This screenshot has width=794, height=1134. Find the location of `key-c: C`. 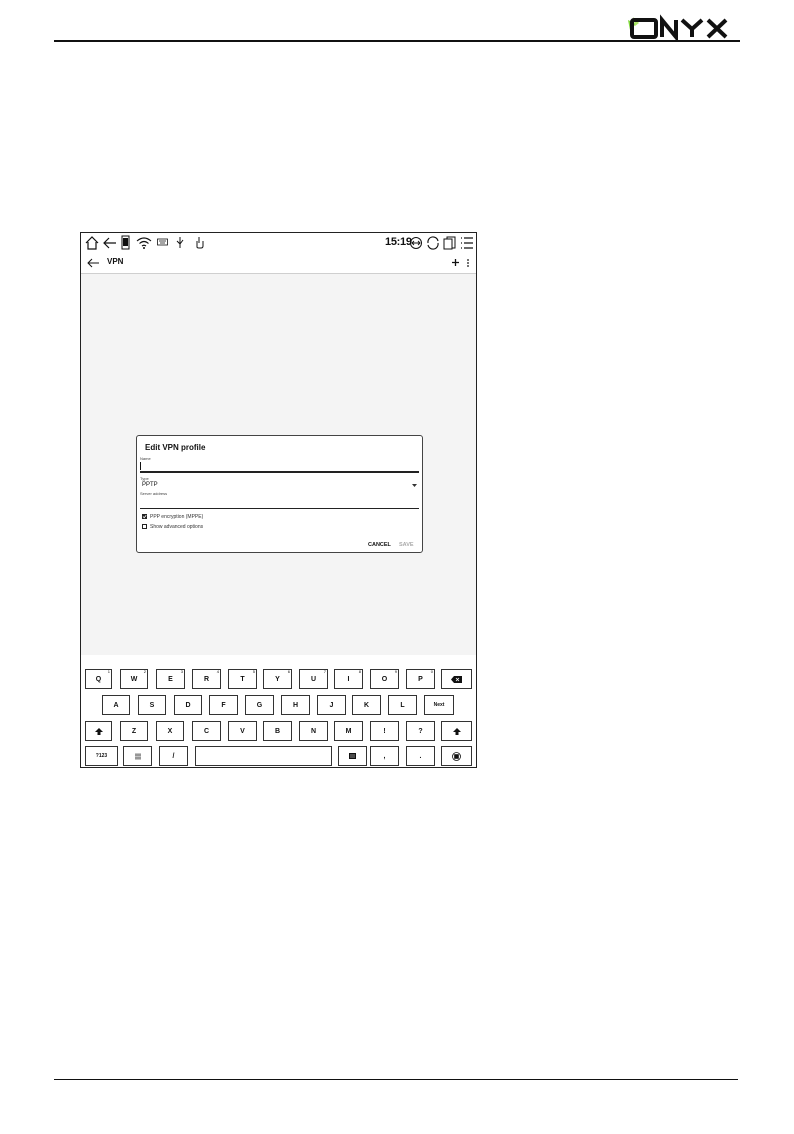

key-c: C is located at coordinates (206, 731).